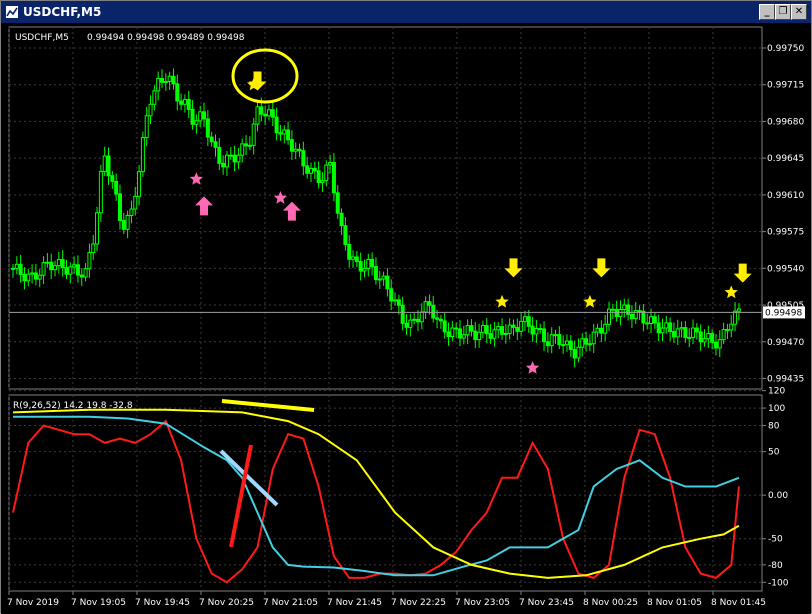  What do you see at coordinates (775, 566) in the screenshot?
I see `indicator-tick-label: -80` at bounding box center [775, 566].